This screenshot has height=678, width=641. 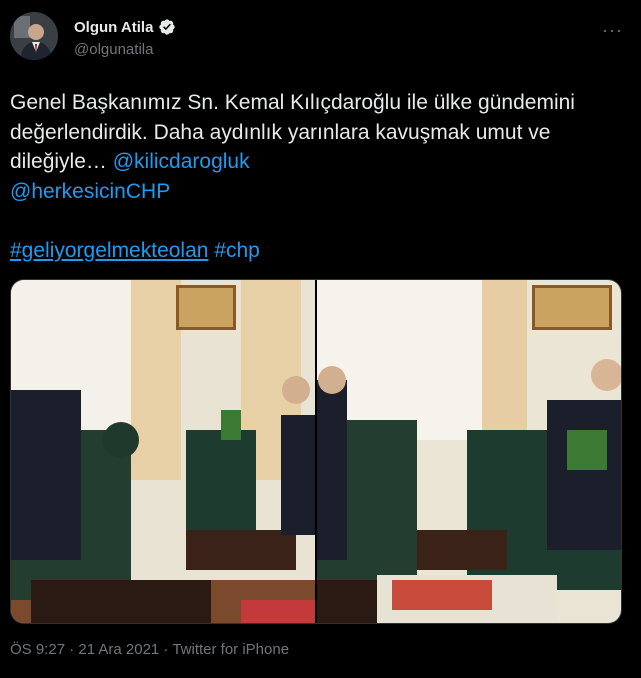 I want to click on hashtag-link: #chp, so click(x=237, y=250).